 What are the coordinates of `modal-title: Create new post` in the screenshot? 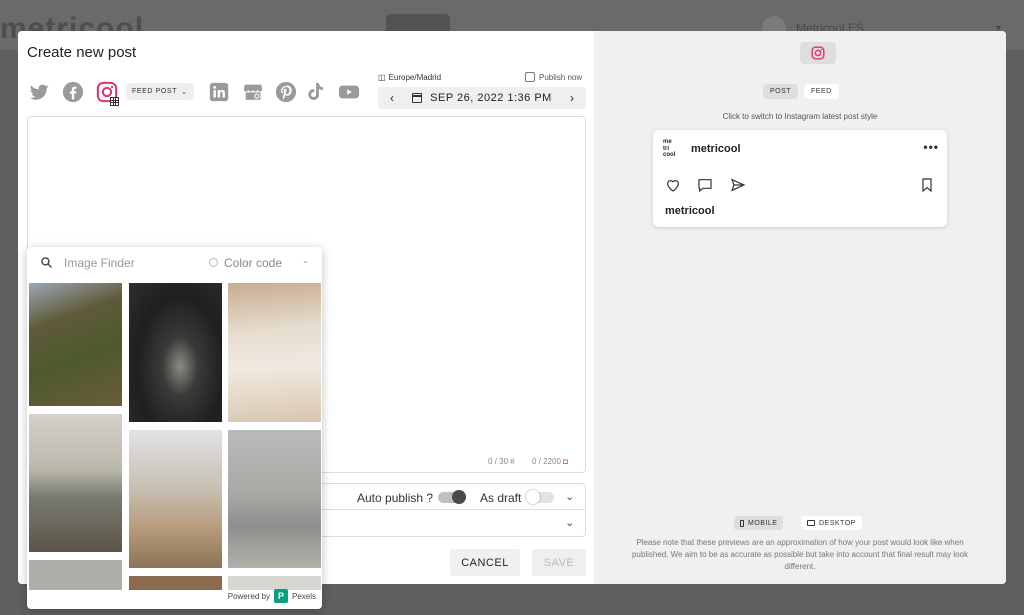 It's located at (82, 52).